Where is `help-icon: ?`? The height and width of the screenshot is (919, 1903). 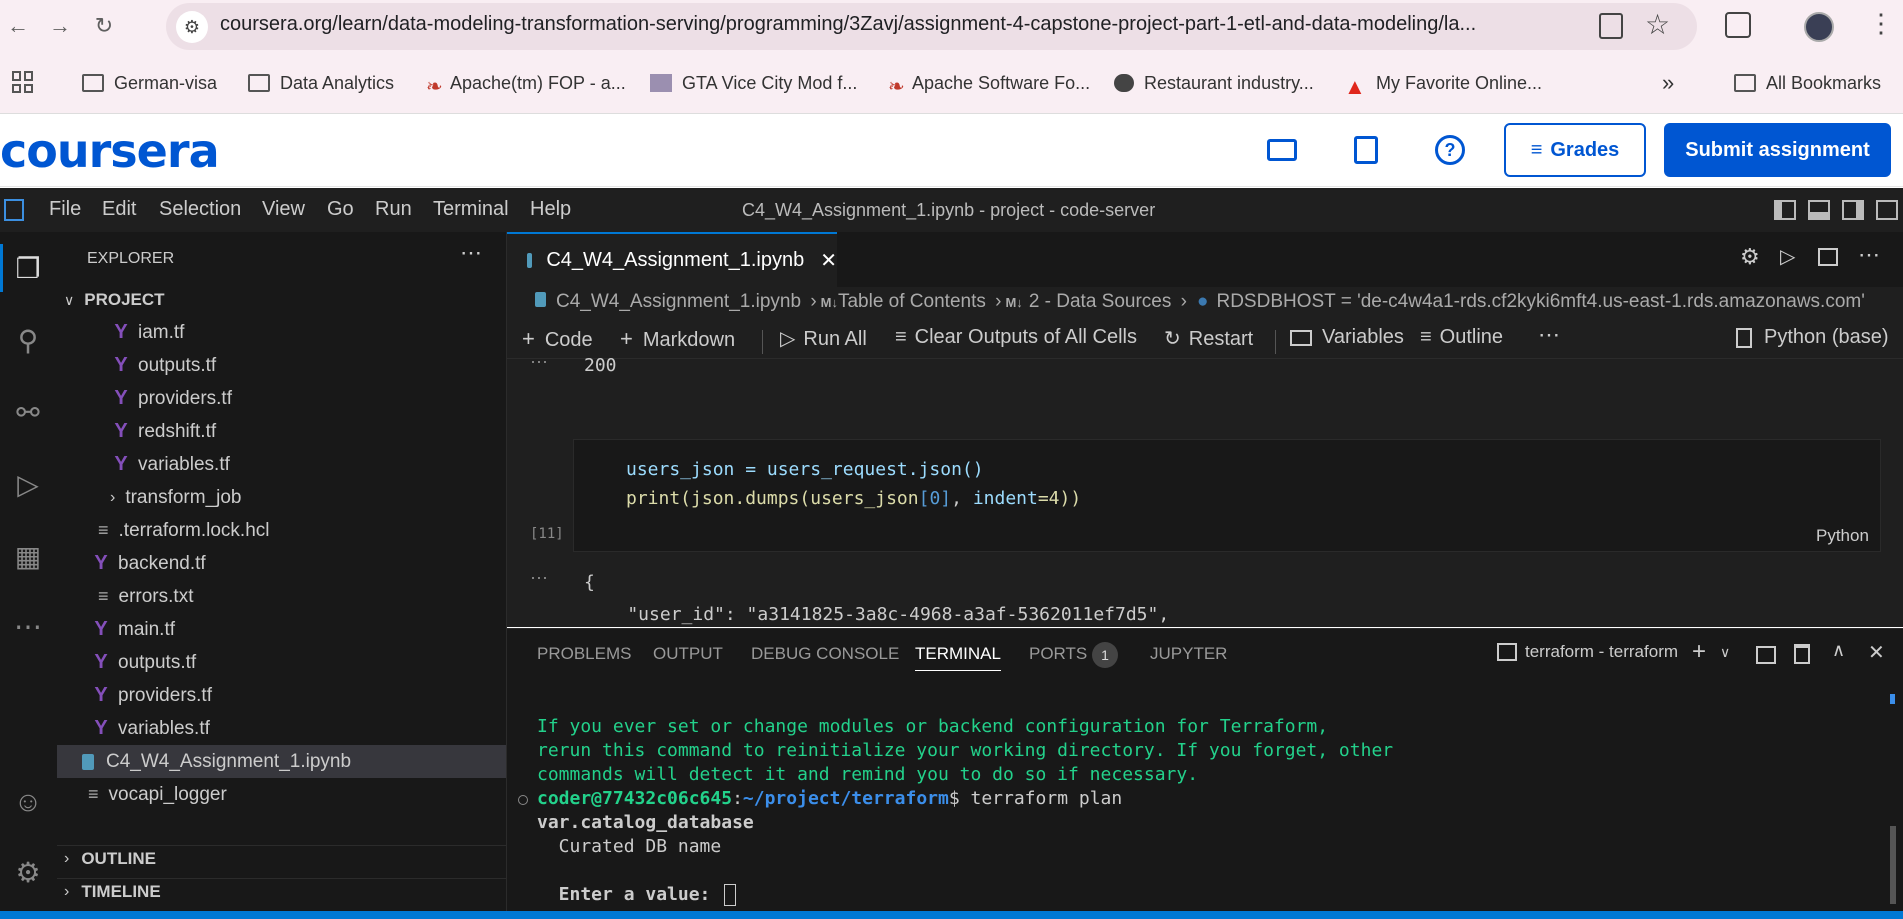 help-icon: ? is located at coordinates (1450, 150).